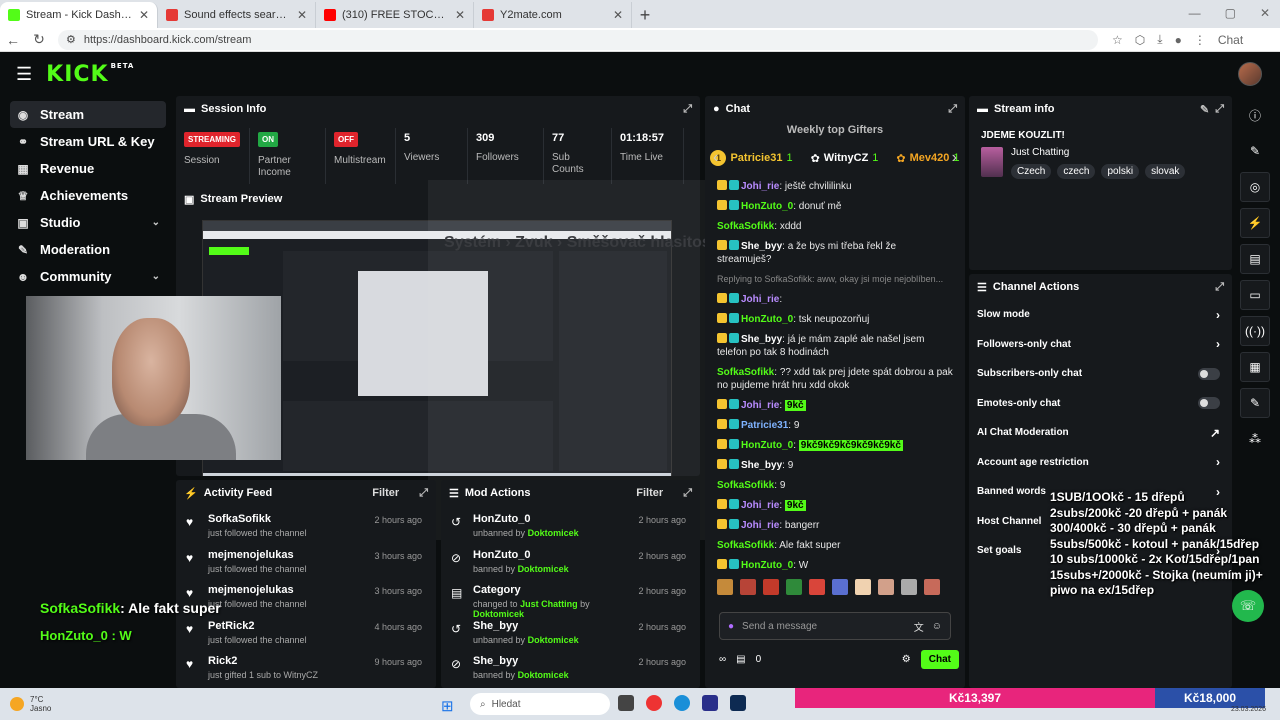  What do you see at coordinates (88, 222) in the screenshot?
I see `sidebar-item: ▣ Studio ⌄` at bounding box center [88, 222].